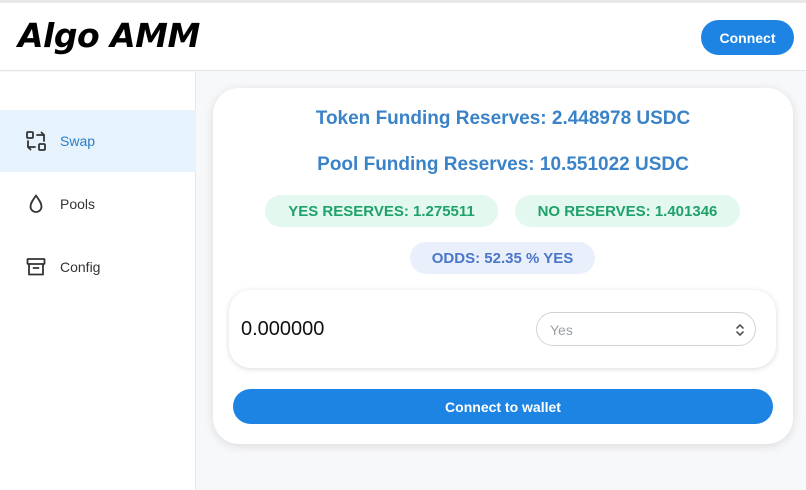  I want to click on droplet-icon, so click(36, 204).